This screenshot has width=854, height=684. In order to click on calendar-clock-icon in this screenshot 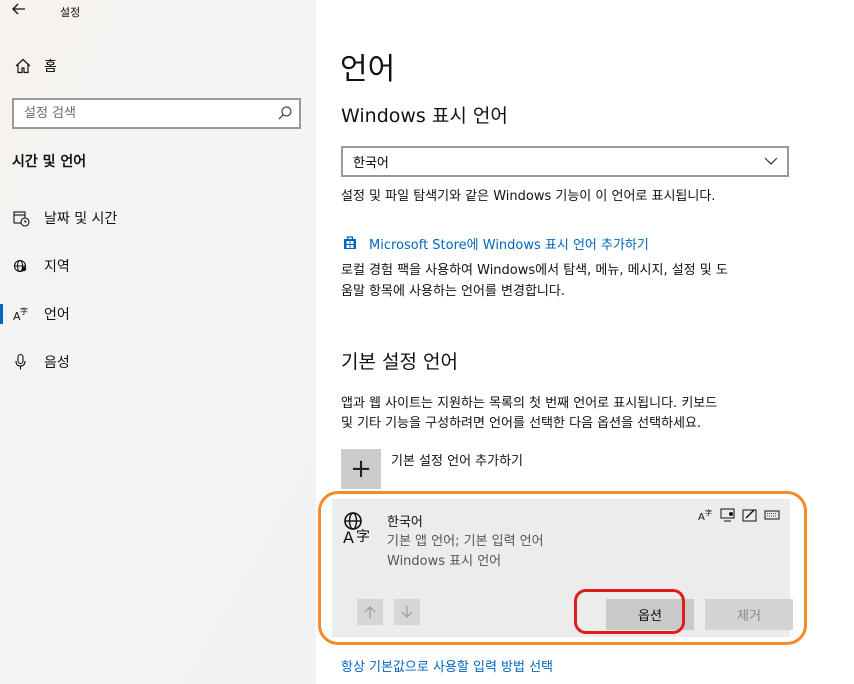, I will do `click(21, 218)`.